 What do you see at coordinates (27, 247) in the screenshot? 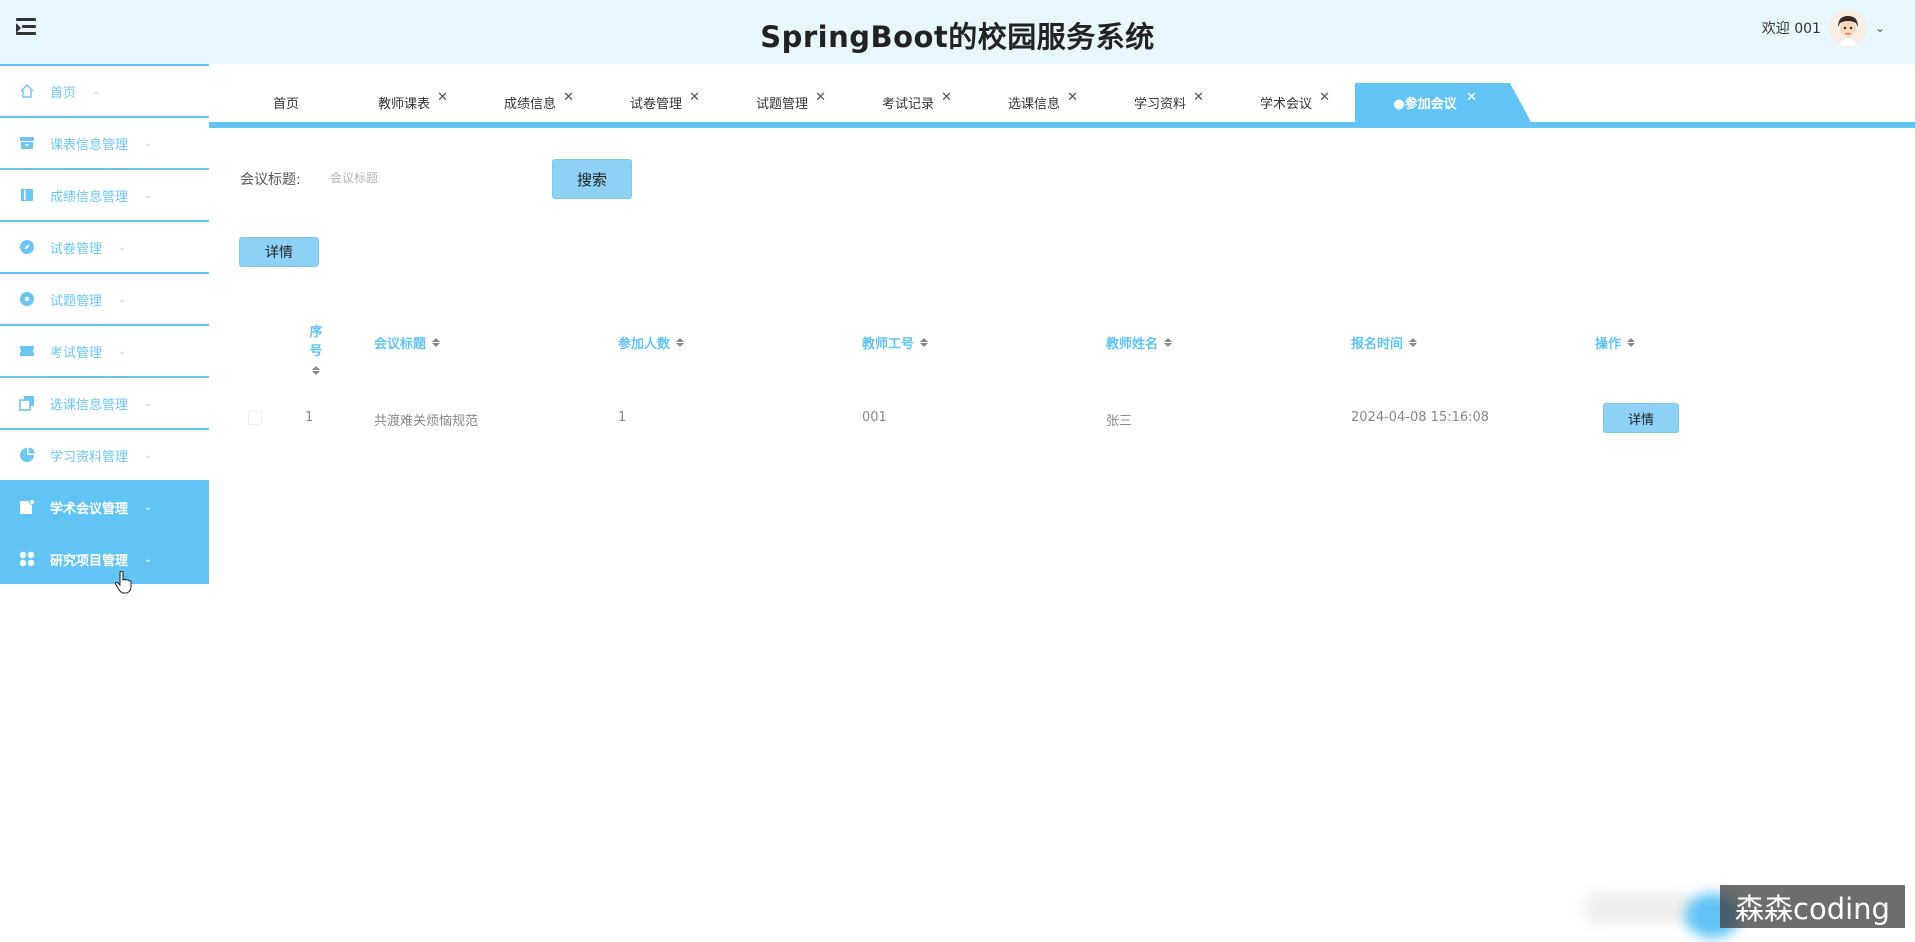
I see `compass-icon` at bounding box center [27, 247].